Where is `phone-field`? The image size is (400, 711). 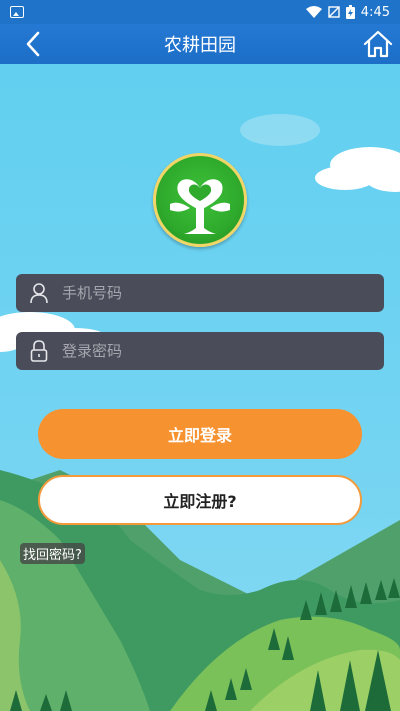
phone-field is located at coordinates (200, 293).